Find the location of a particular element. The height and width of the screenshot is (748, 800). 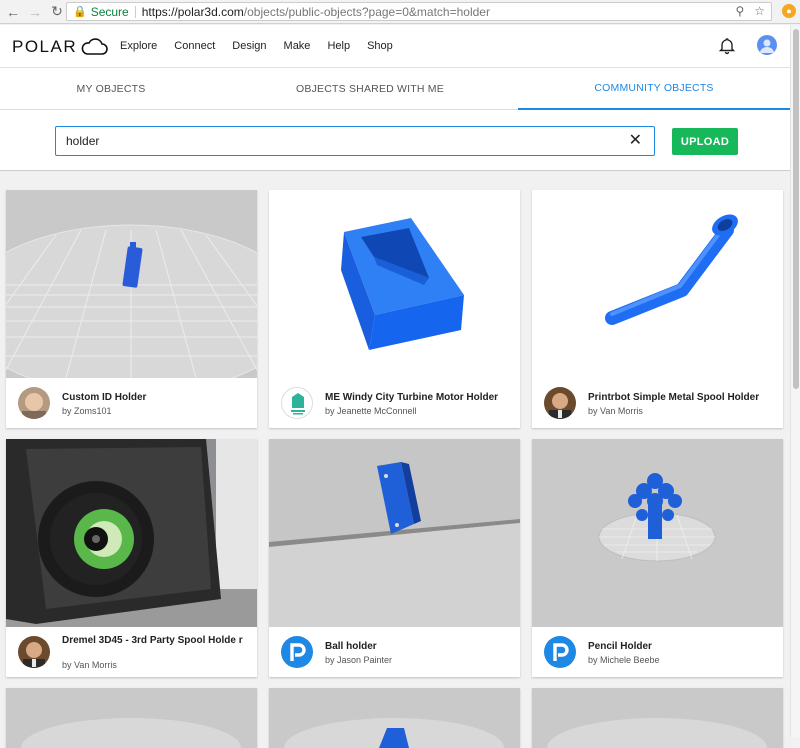

search-field: ✕ is located at coordinates (355, 141).